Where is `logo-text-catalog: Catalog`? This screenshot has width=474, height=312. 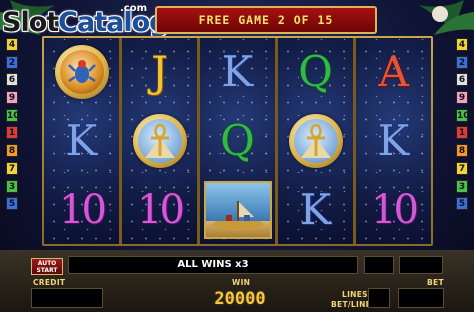
logo-text-catalog: Catalog is located at coordinates (113, 22).